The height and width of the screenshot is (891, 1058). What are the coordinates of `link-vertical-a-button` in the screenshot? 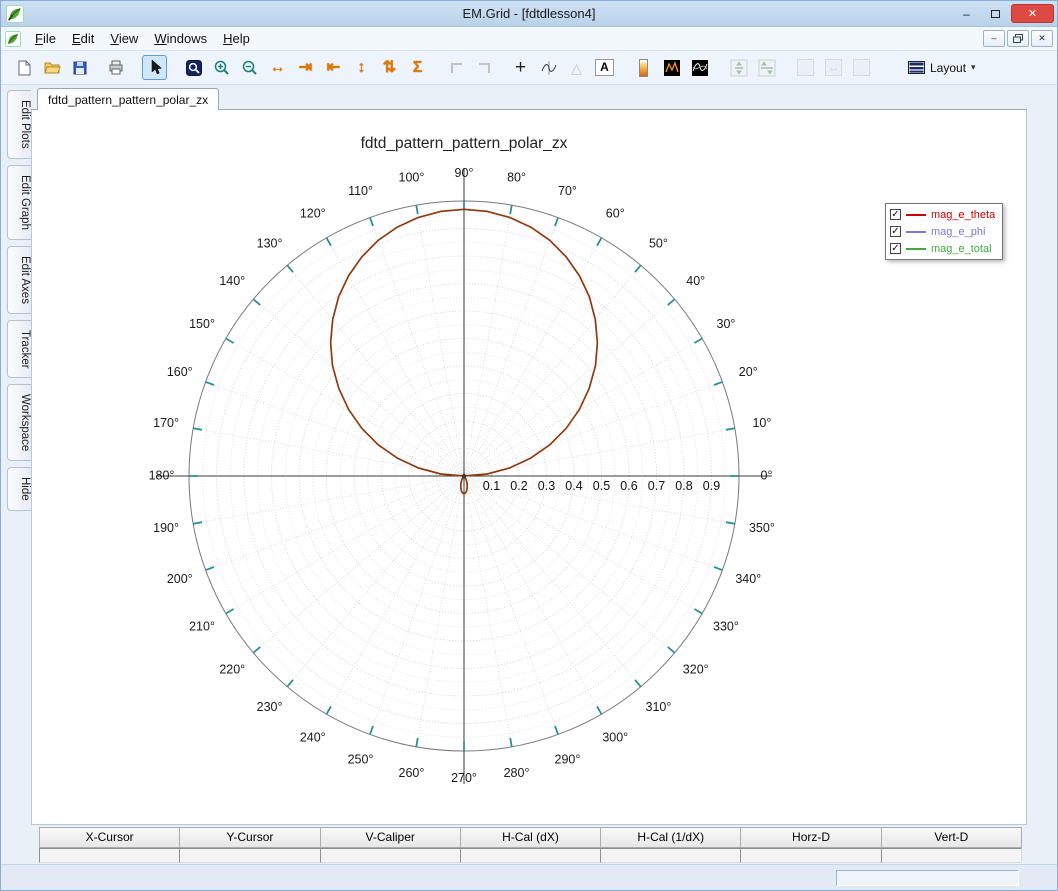 It's located at (738, 67).